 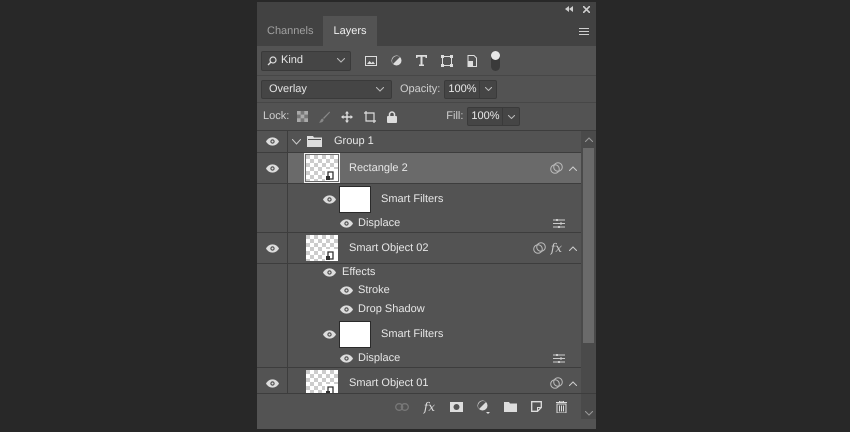 What do you see at coordinates (354, 142) in the screenshot?
I see `layer-name: Group 1` at bounding box center [354, 142].